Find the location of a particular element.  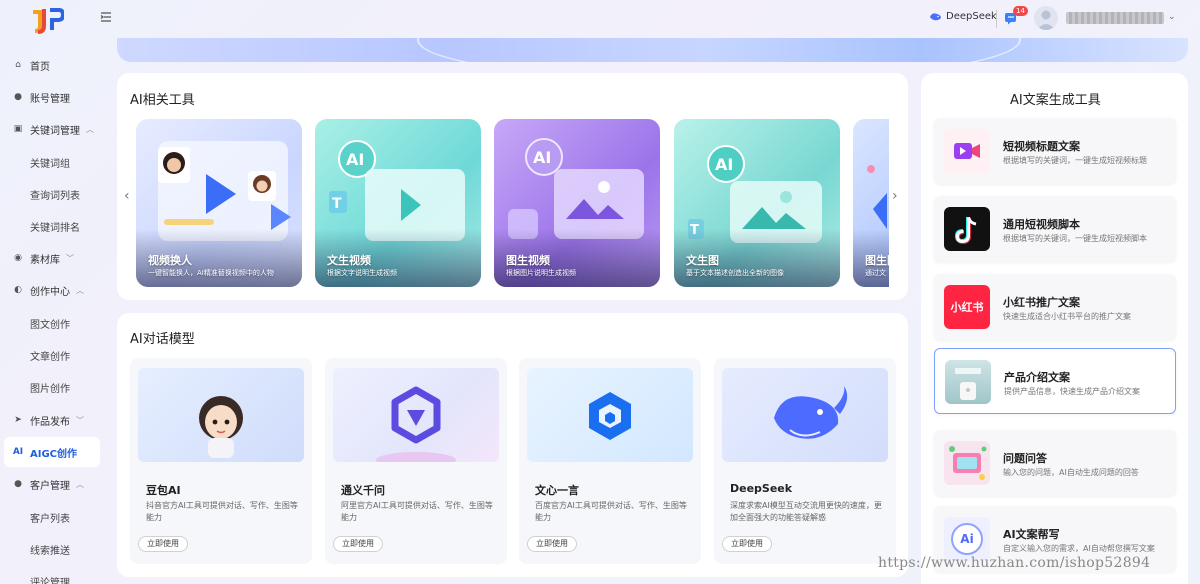

copy-desc: 提供产品信息，快速生成产品介绍文案 is located at coordinates (1072, 391).